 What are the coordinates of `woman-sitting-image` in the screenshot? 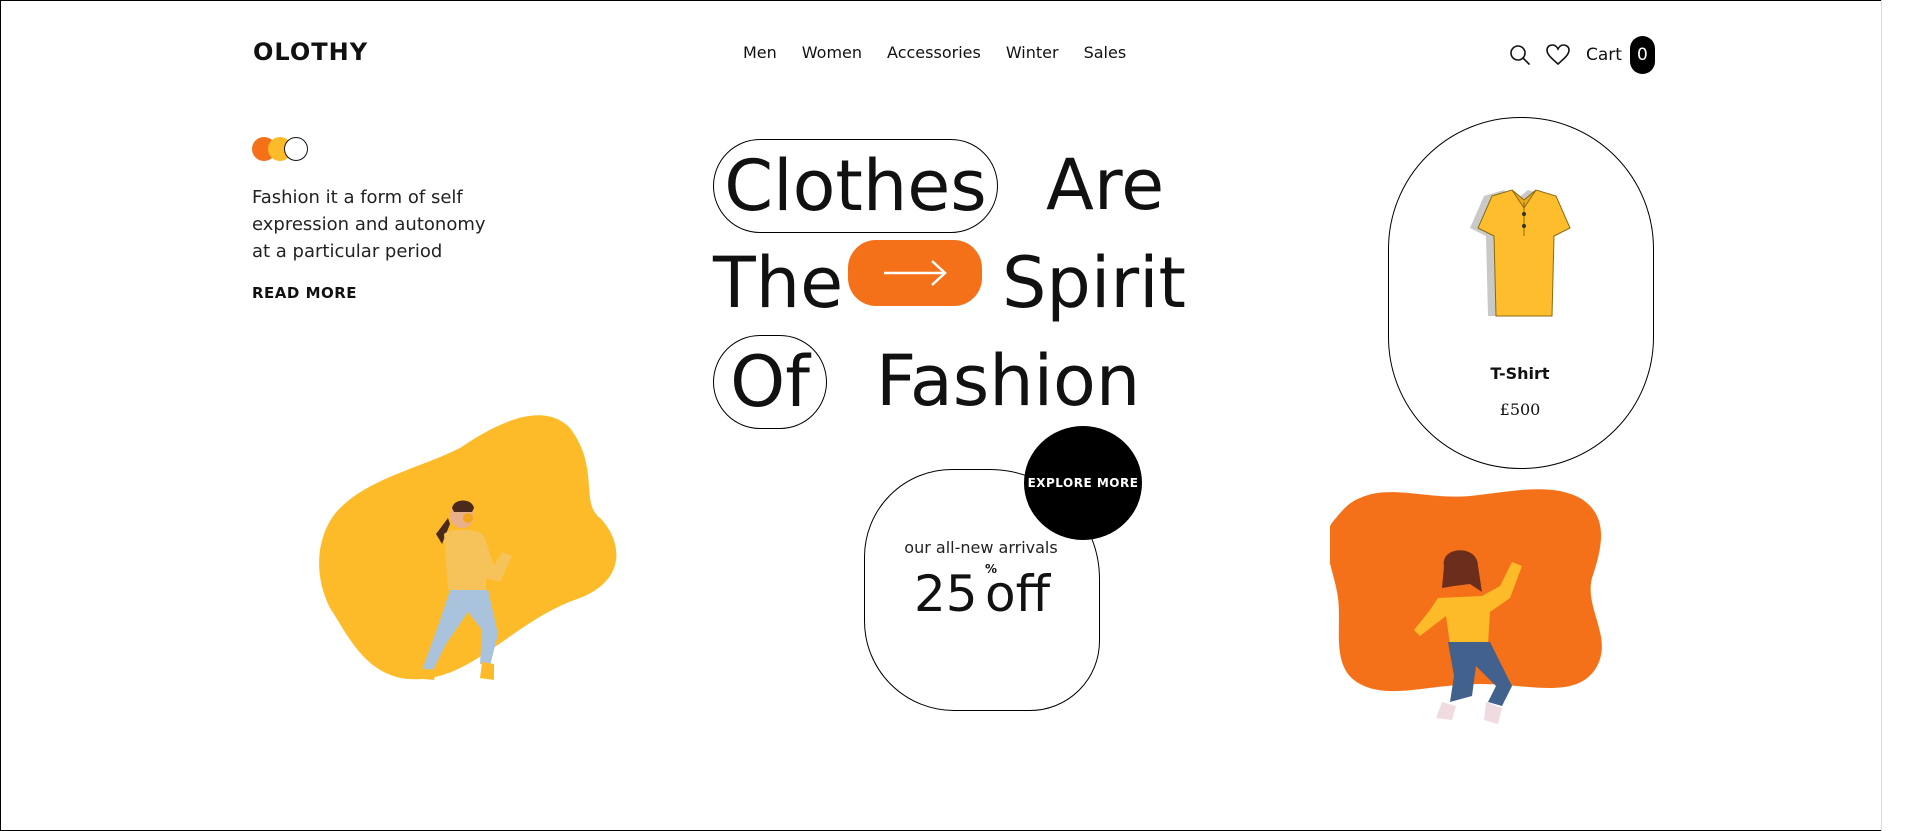 It's located at (462, 590).